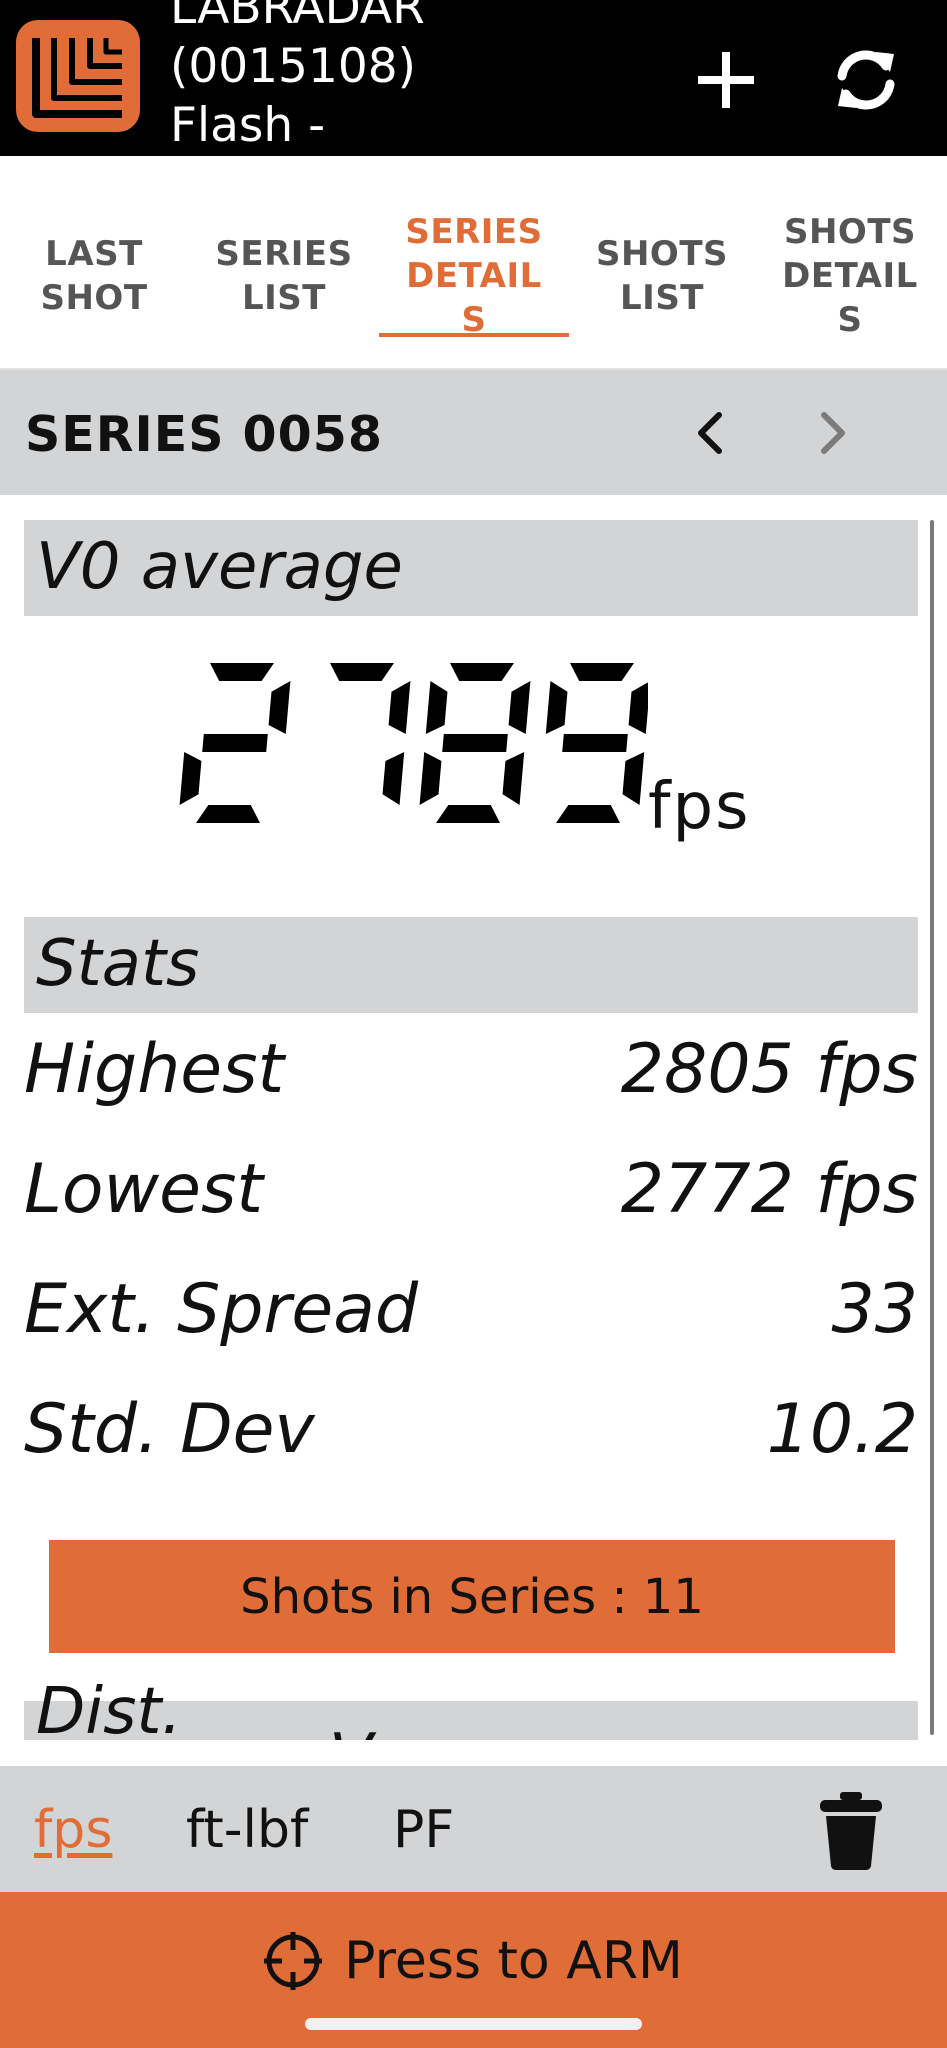 The height and width of the screenshot is (2048, 947). What do you see at coordinates (118, 964) in the screenshot?
I see `stats-label: Stats` at bounding box center [118, 964].